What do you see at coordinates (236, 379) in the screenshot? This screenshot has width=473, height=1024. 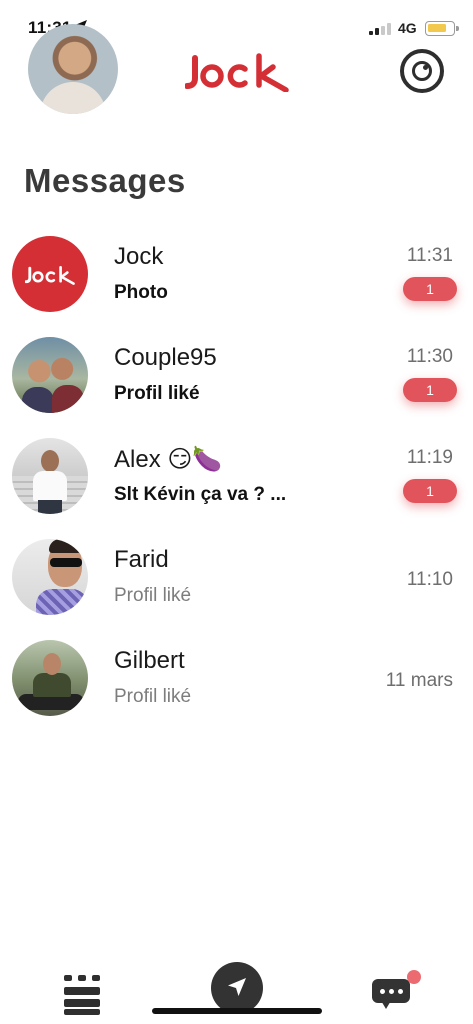 I see `conversation-item: Couple95 Profil liké 11:30 1` at bounding box center [236, 379].